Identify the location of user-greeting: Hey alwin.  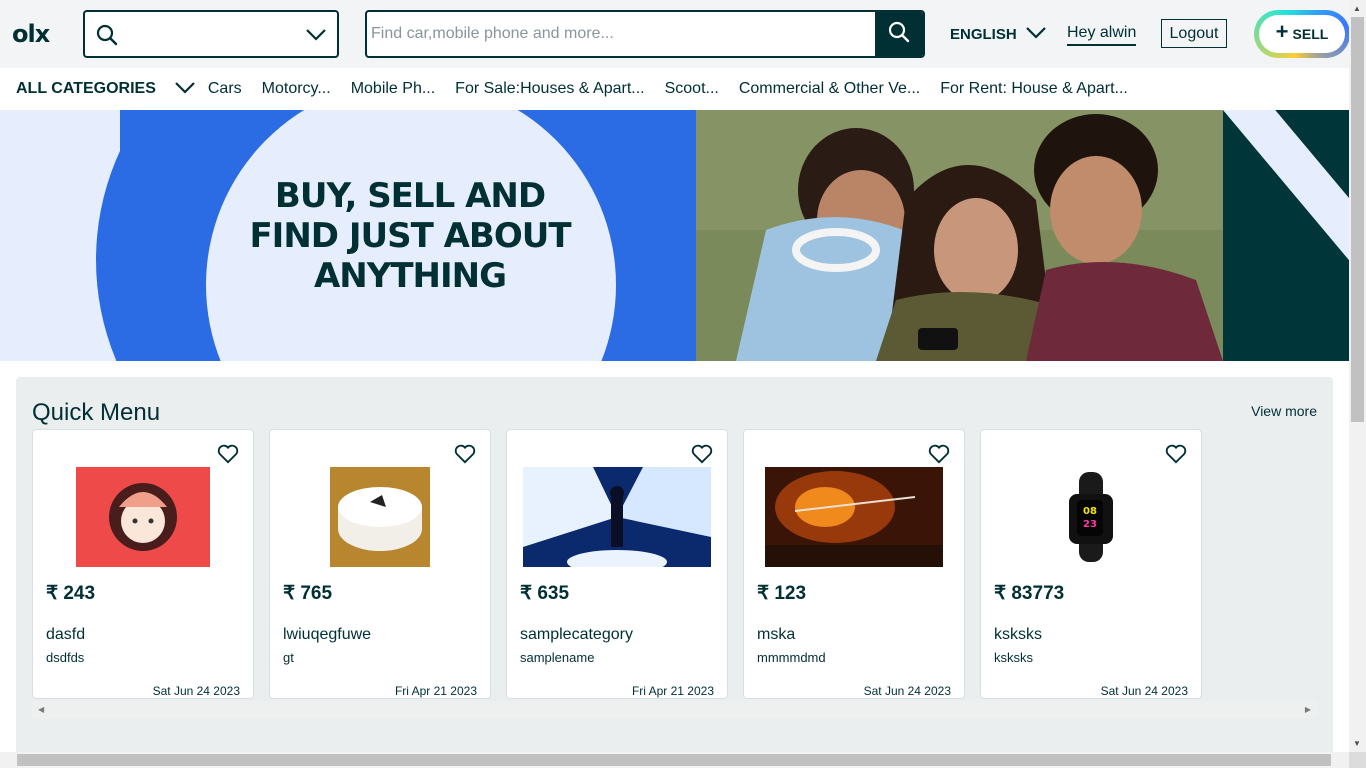
(1102, 35).